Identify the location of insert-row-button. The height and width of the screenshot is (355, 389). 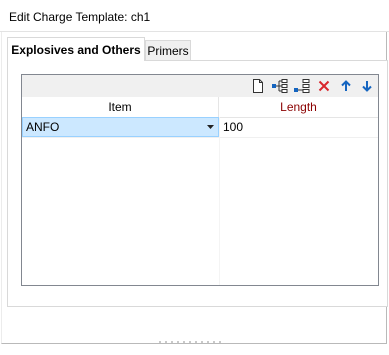
(302, 86).